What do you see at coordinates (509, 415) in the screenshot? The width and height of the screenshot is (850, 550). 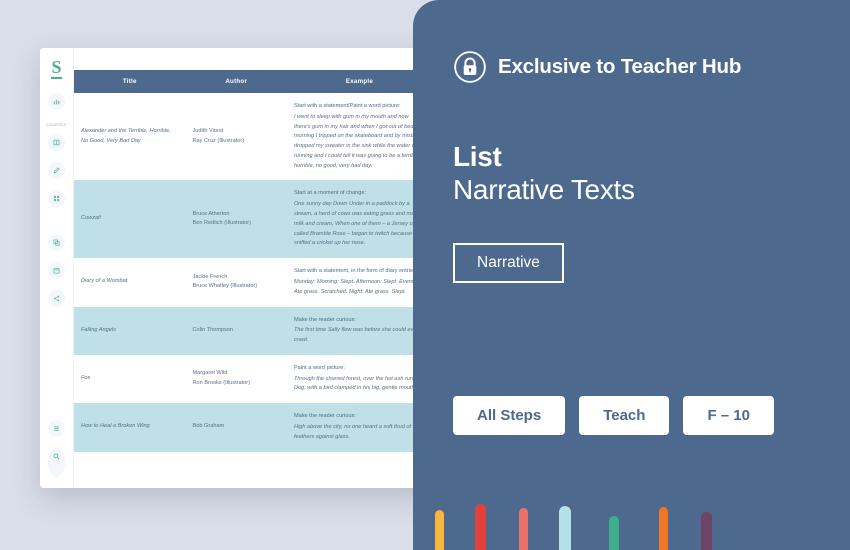 I see `action-button-1: All Steps` at bounding box center [509, 415].